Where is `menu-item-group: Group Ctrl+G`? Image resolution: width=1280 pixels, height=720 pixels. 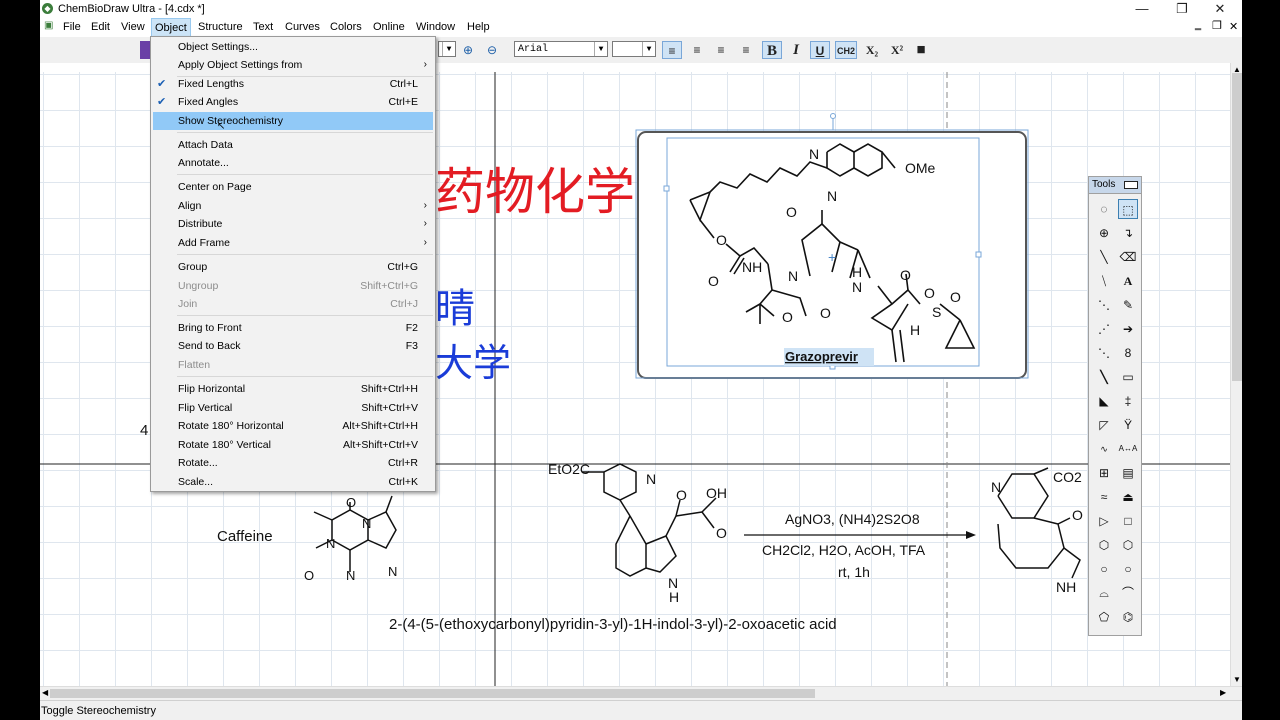 menu-item-group: Group Ctrl+G is located at coordinates (293, 267).